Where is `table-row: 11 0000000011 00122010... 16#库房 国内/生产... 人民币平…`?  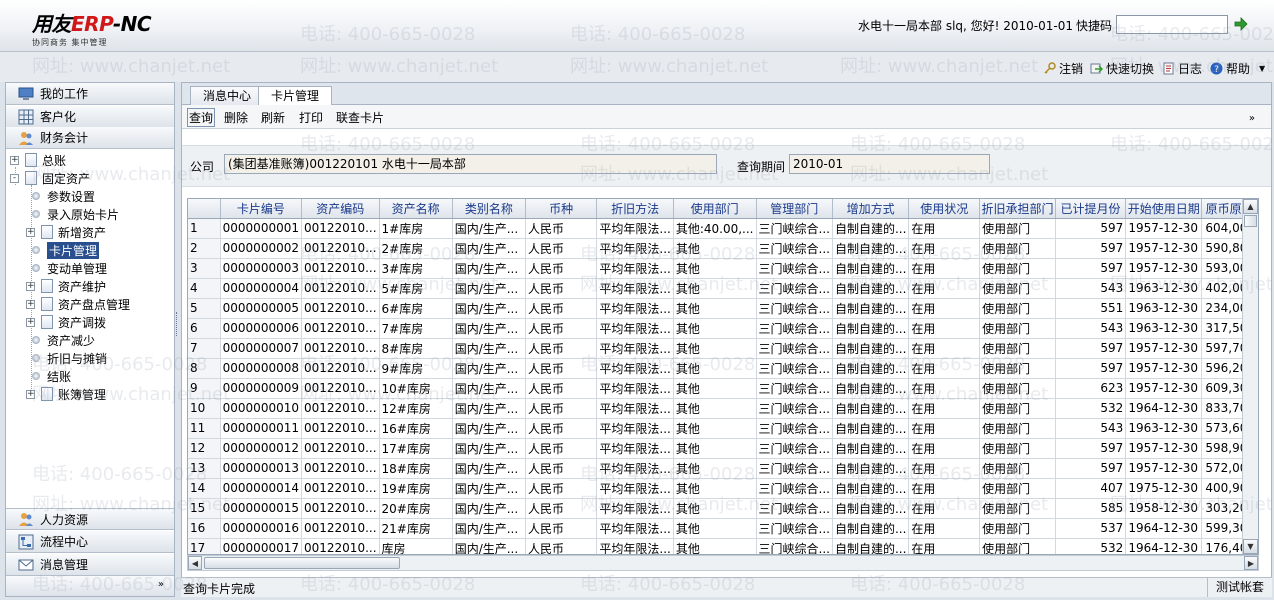 table-row: 11 0000000011 00122010... 16#库房 国内/生产... 人民币平… is located at coordinates (723, 428).